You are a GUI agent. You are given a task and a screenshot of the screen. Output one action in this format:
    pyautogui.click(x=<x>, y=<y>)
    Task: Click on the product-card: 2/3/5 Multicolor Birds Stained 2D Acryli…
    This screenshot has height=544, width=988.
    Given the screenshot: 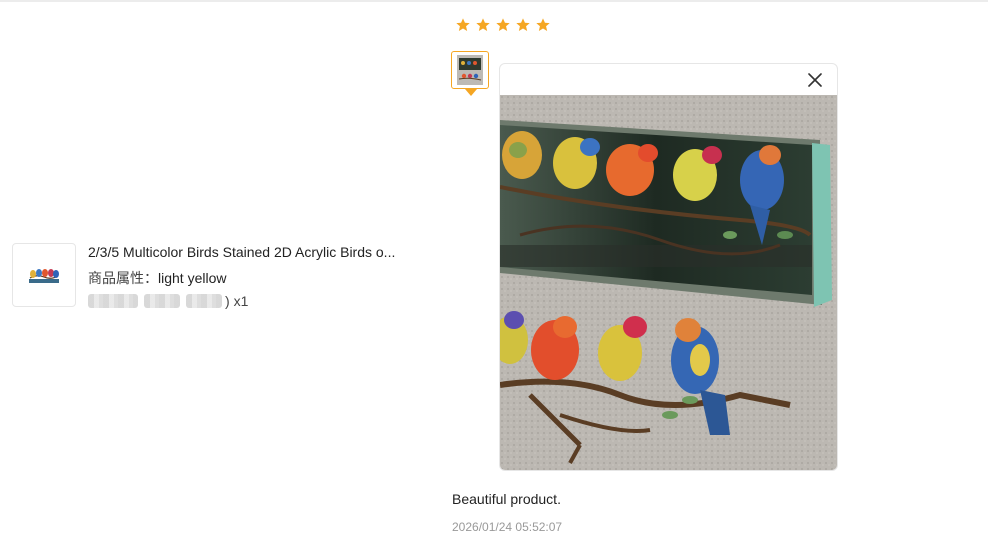 What is the action you would take?
    pyautogui.click(x=227, y=276)
    